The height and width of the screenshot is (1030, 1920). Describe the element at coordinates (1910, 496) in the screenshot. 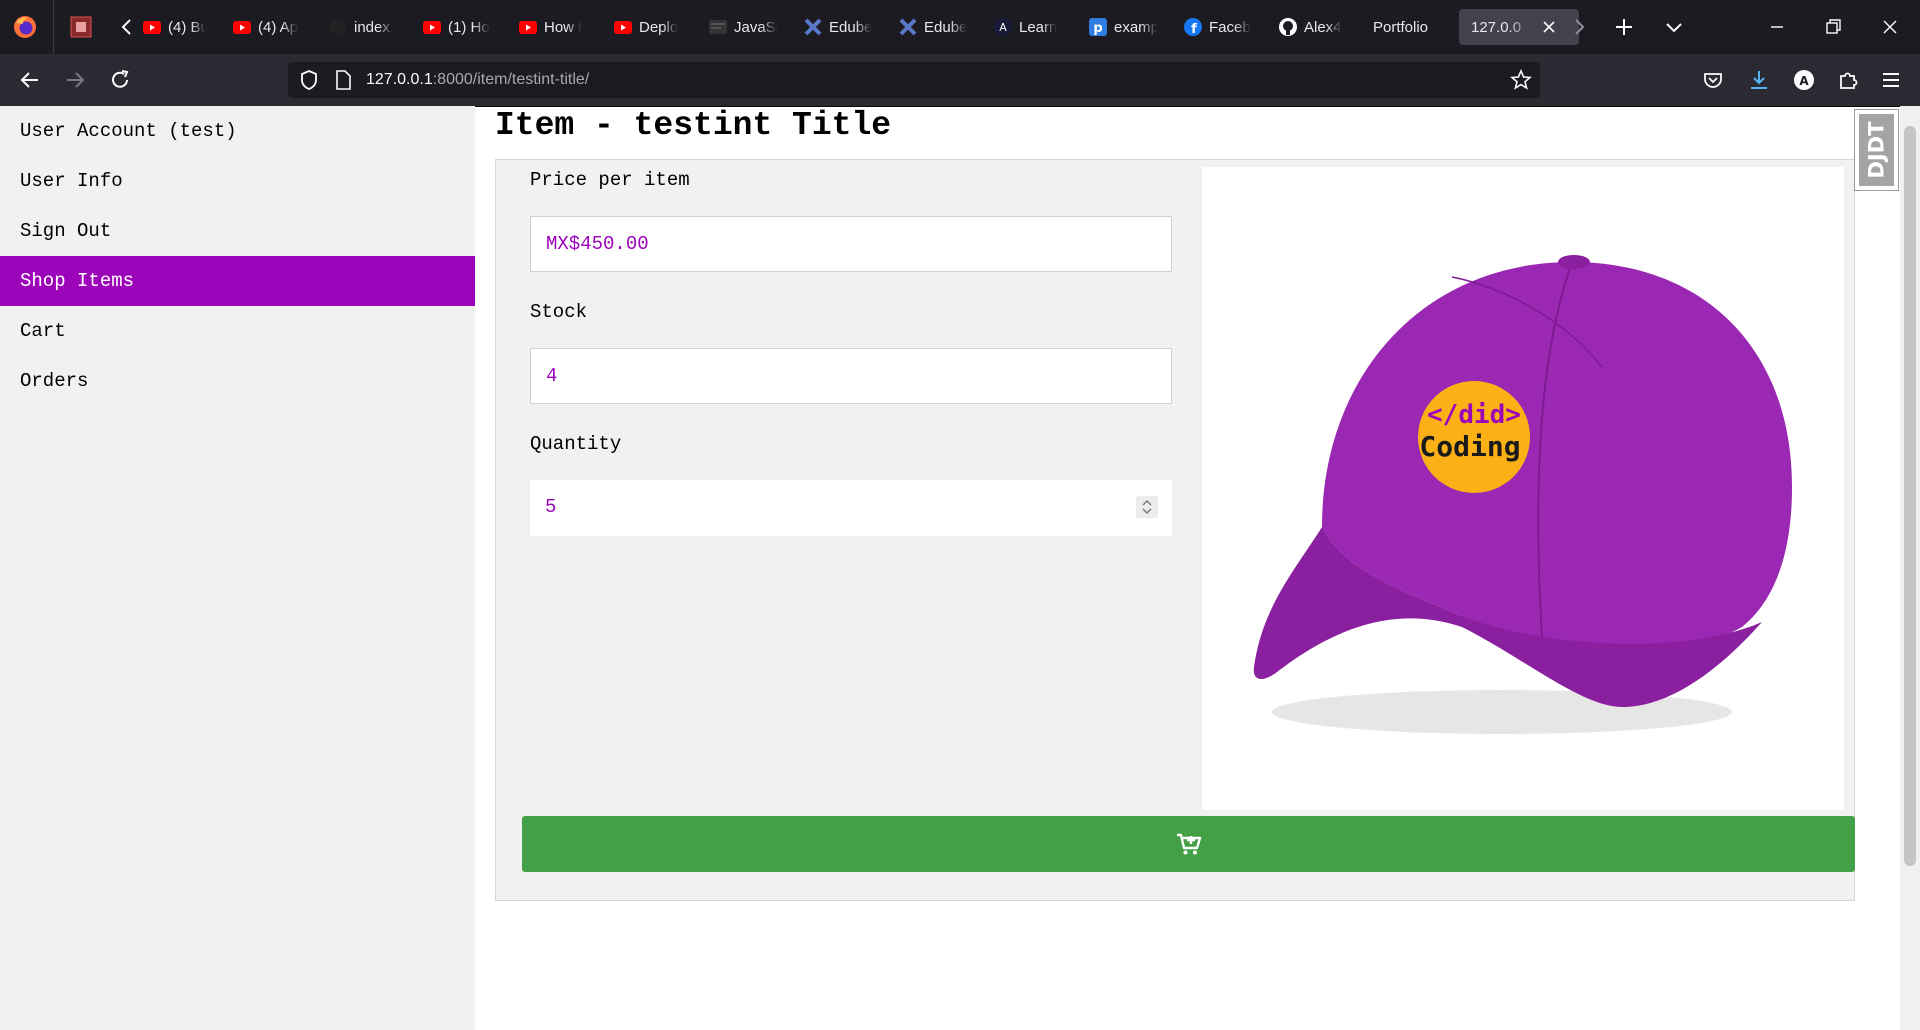

I see `scrollbar-thumb` at that location.